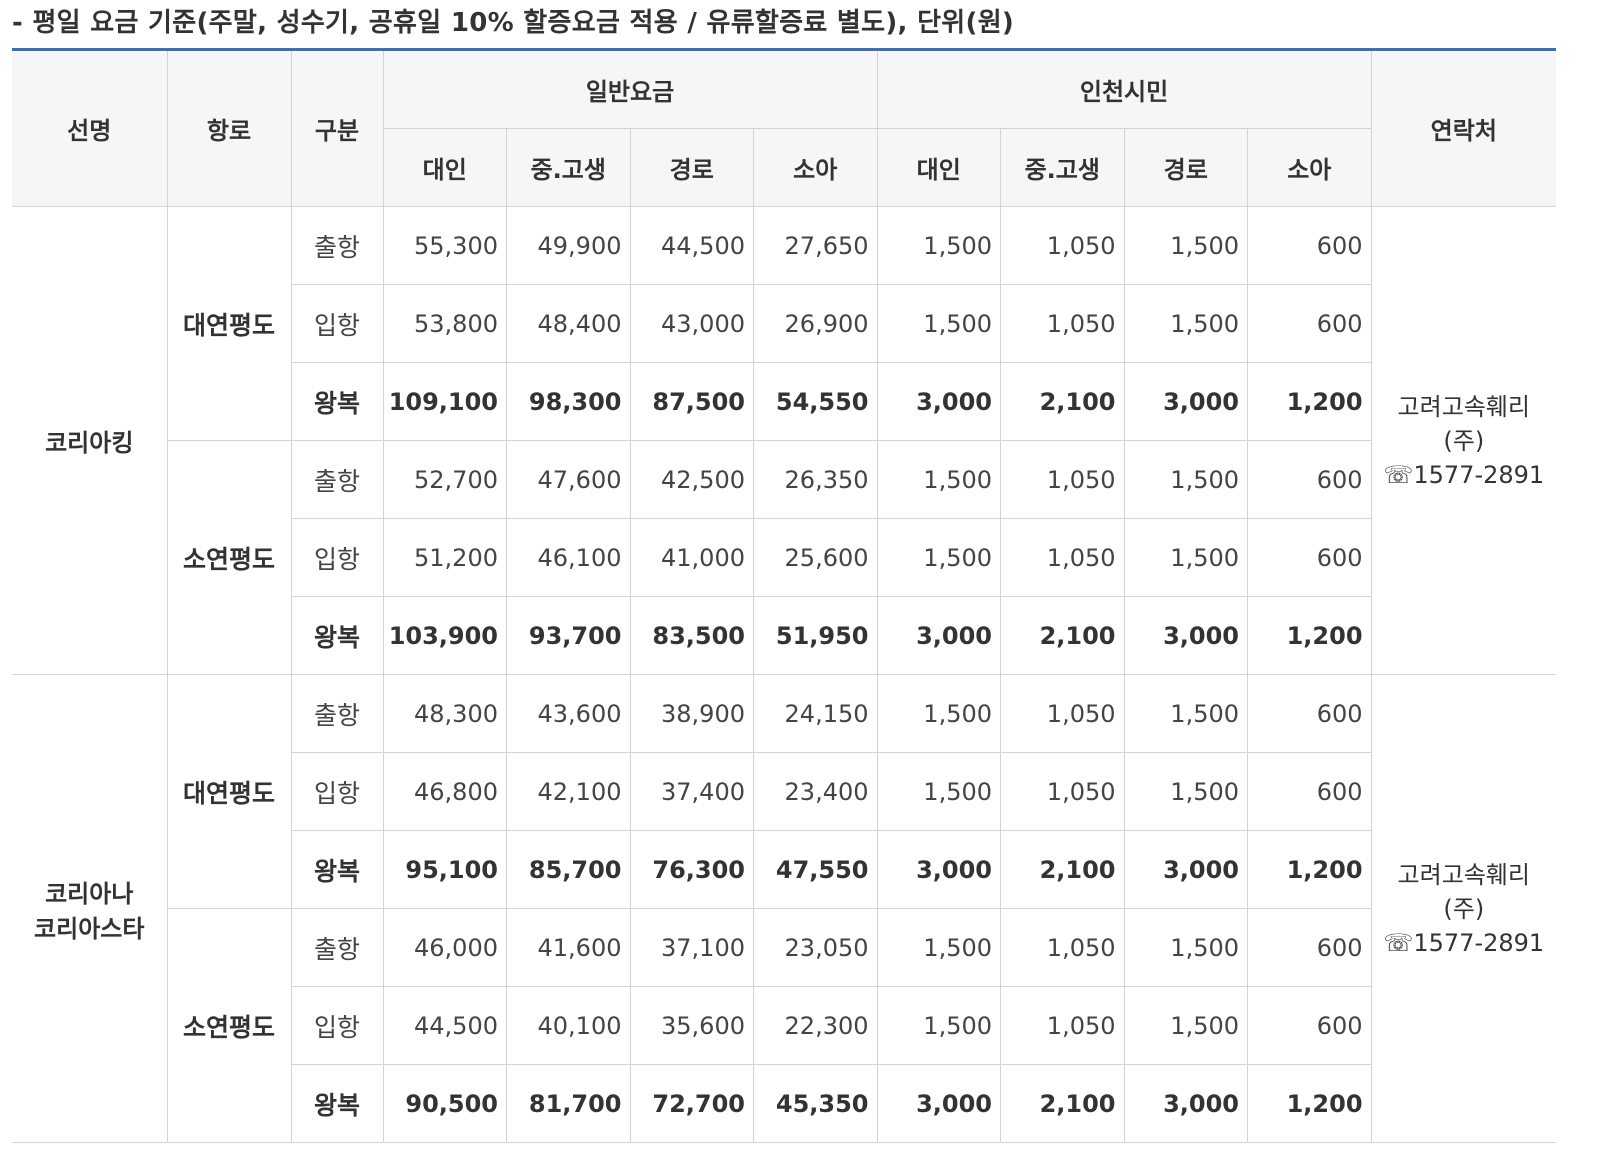 The width and height of the screenshot is (1600, 1171). What do you see at coordinates (691, 791) in the screenshot?
I see `fare-value: 37,400` at bounding box center [691, 791].